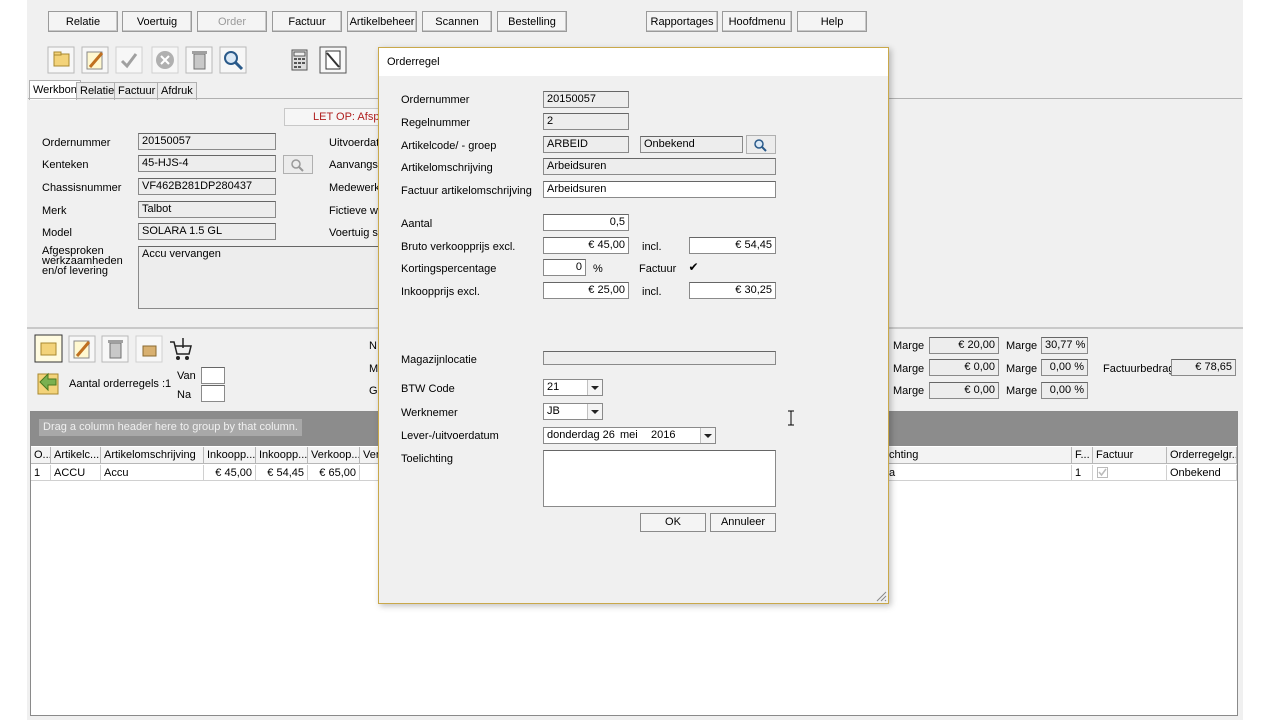  Describe the element at coordinates (586, 99) in the screenshot. I see `d-ordernummer-field: 20150057` at that location.